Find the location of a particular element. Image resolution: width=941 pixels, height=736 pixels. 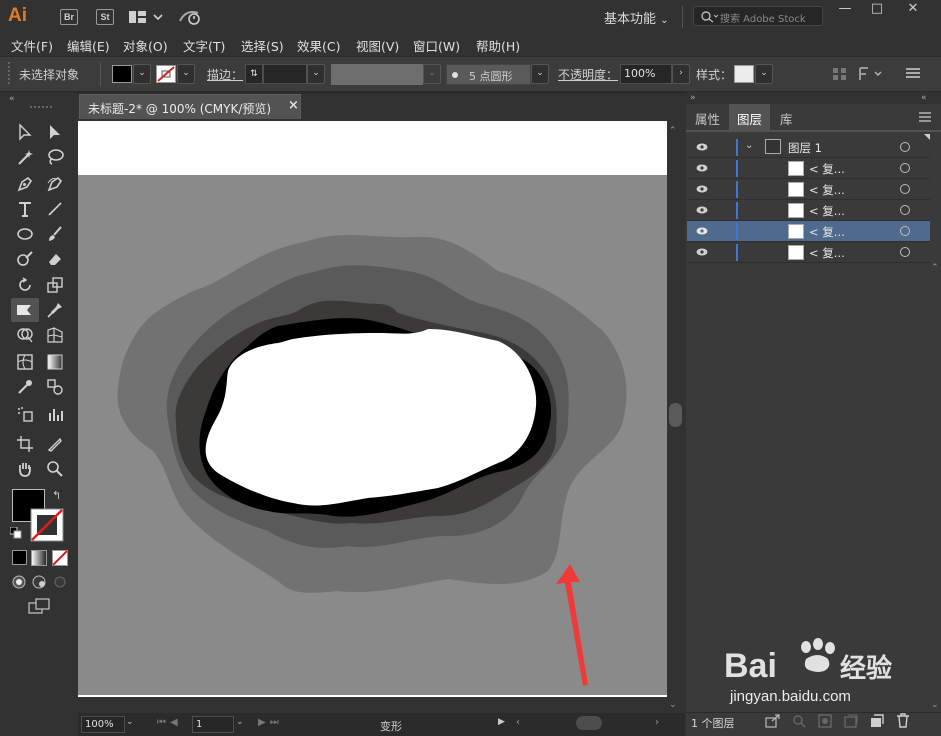

fill-dropdown: ⌄ is located at coordinates (142, 74).